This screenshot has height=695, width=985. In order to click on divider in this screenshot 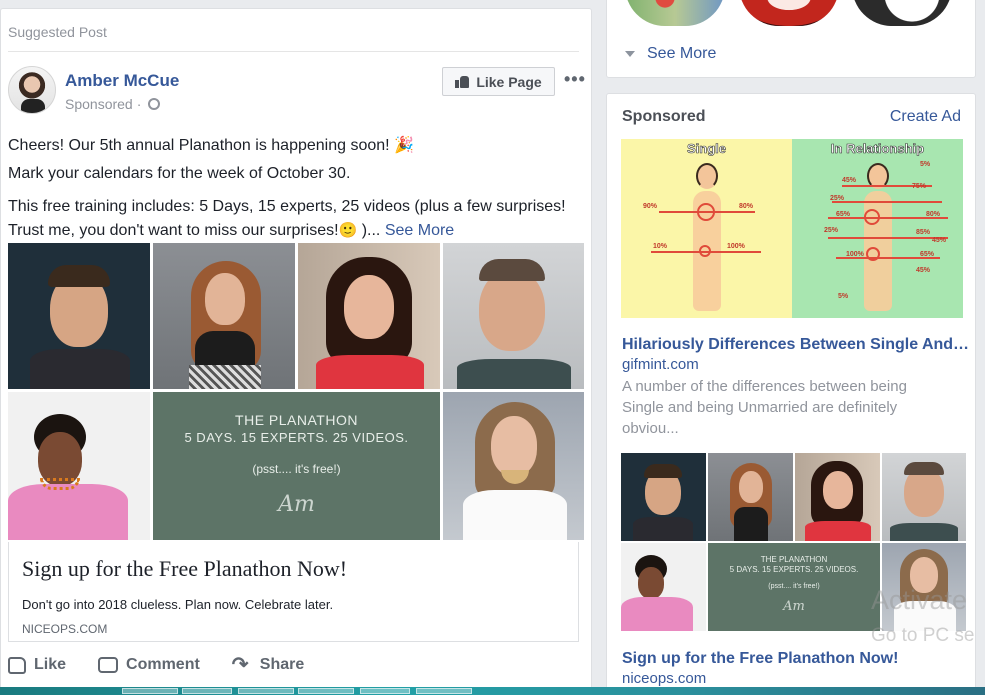, I will do `click(293, 51)`.